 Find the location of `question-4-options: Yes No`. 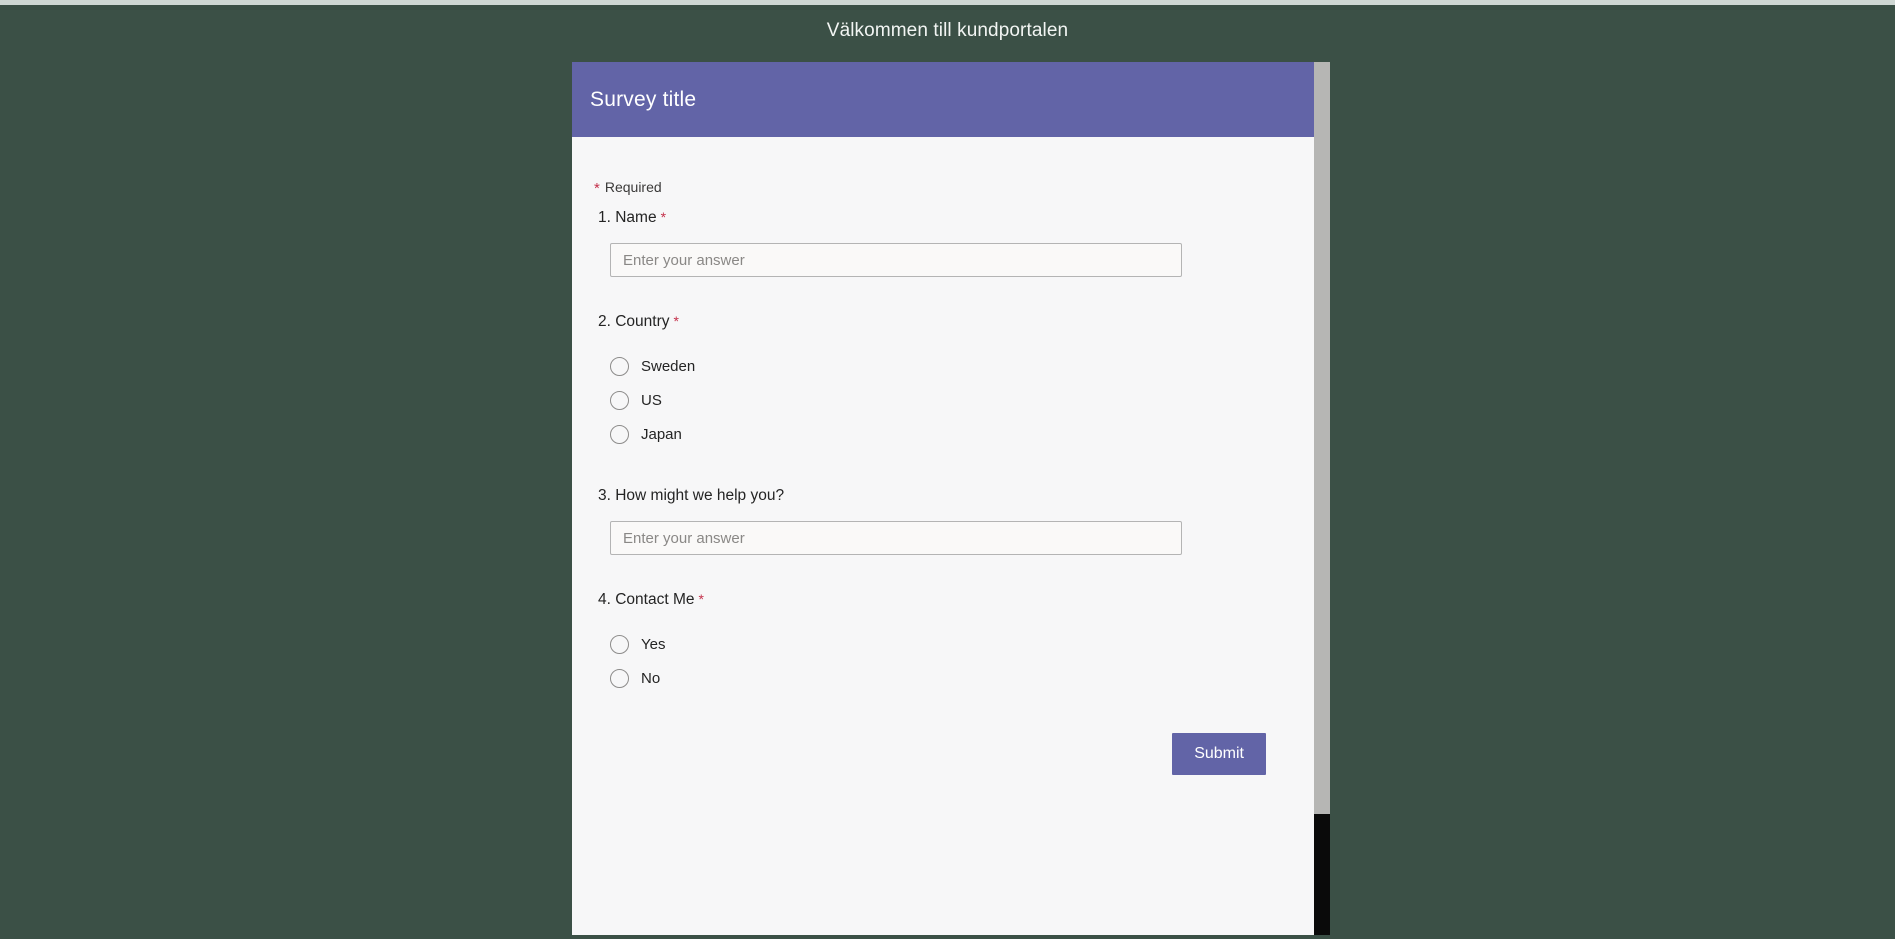

question-4-options: Yes No is located at coordinates (952, 661).